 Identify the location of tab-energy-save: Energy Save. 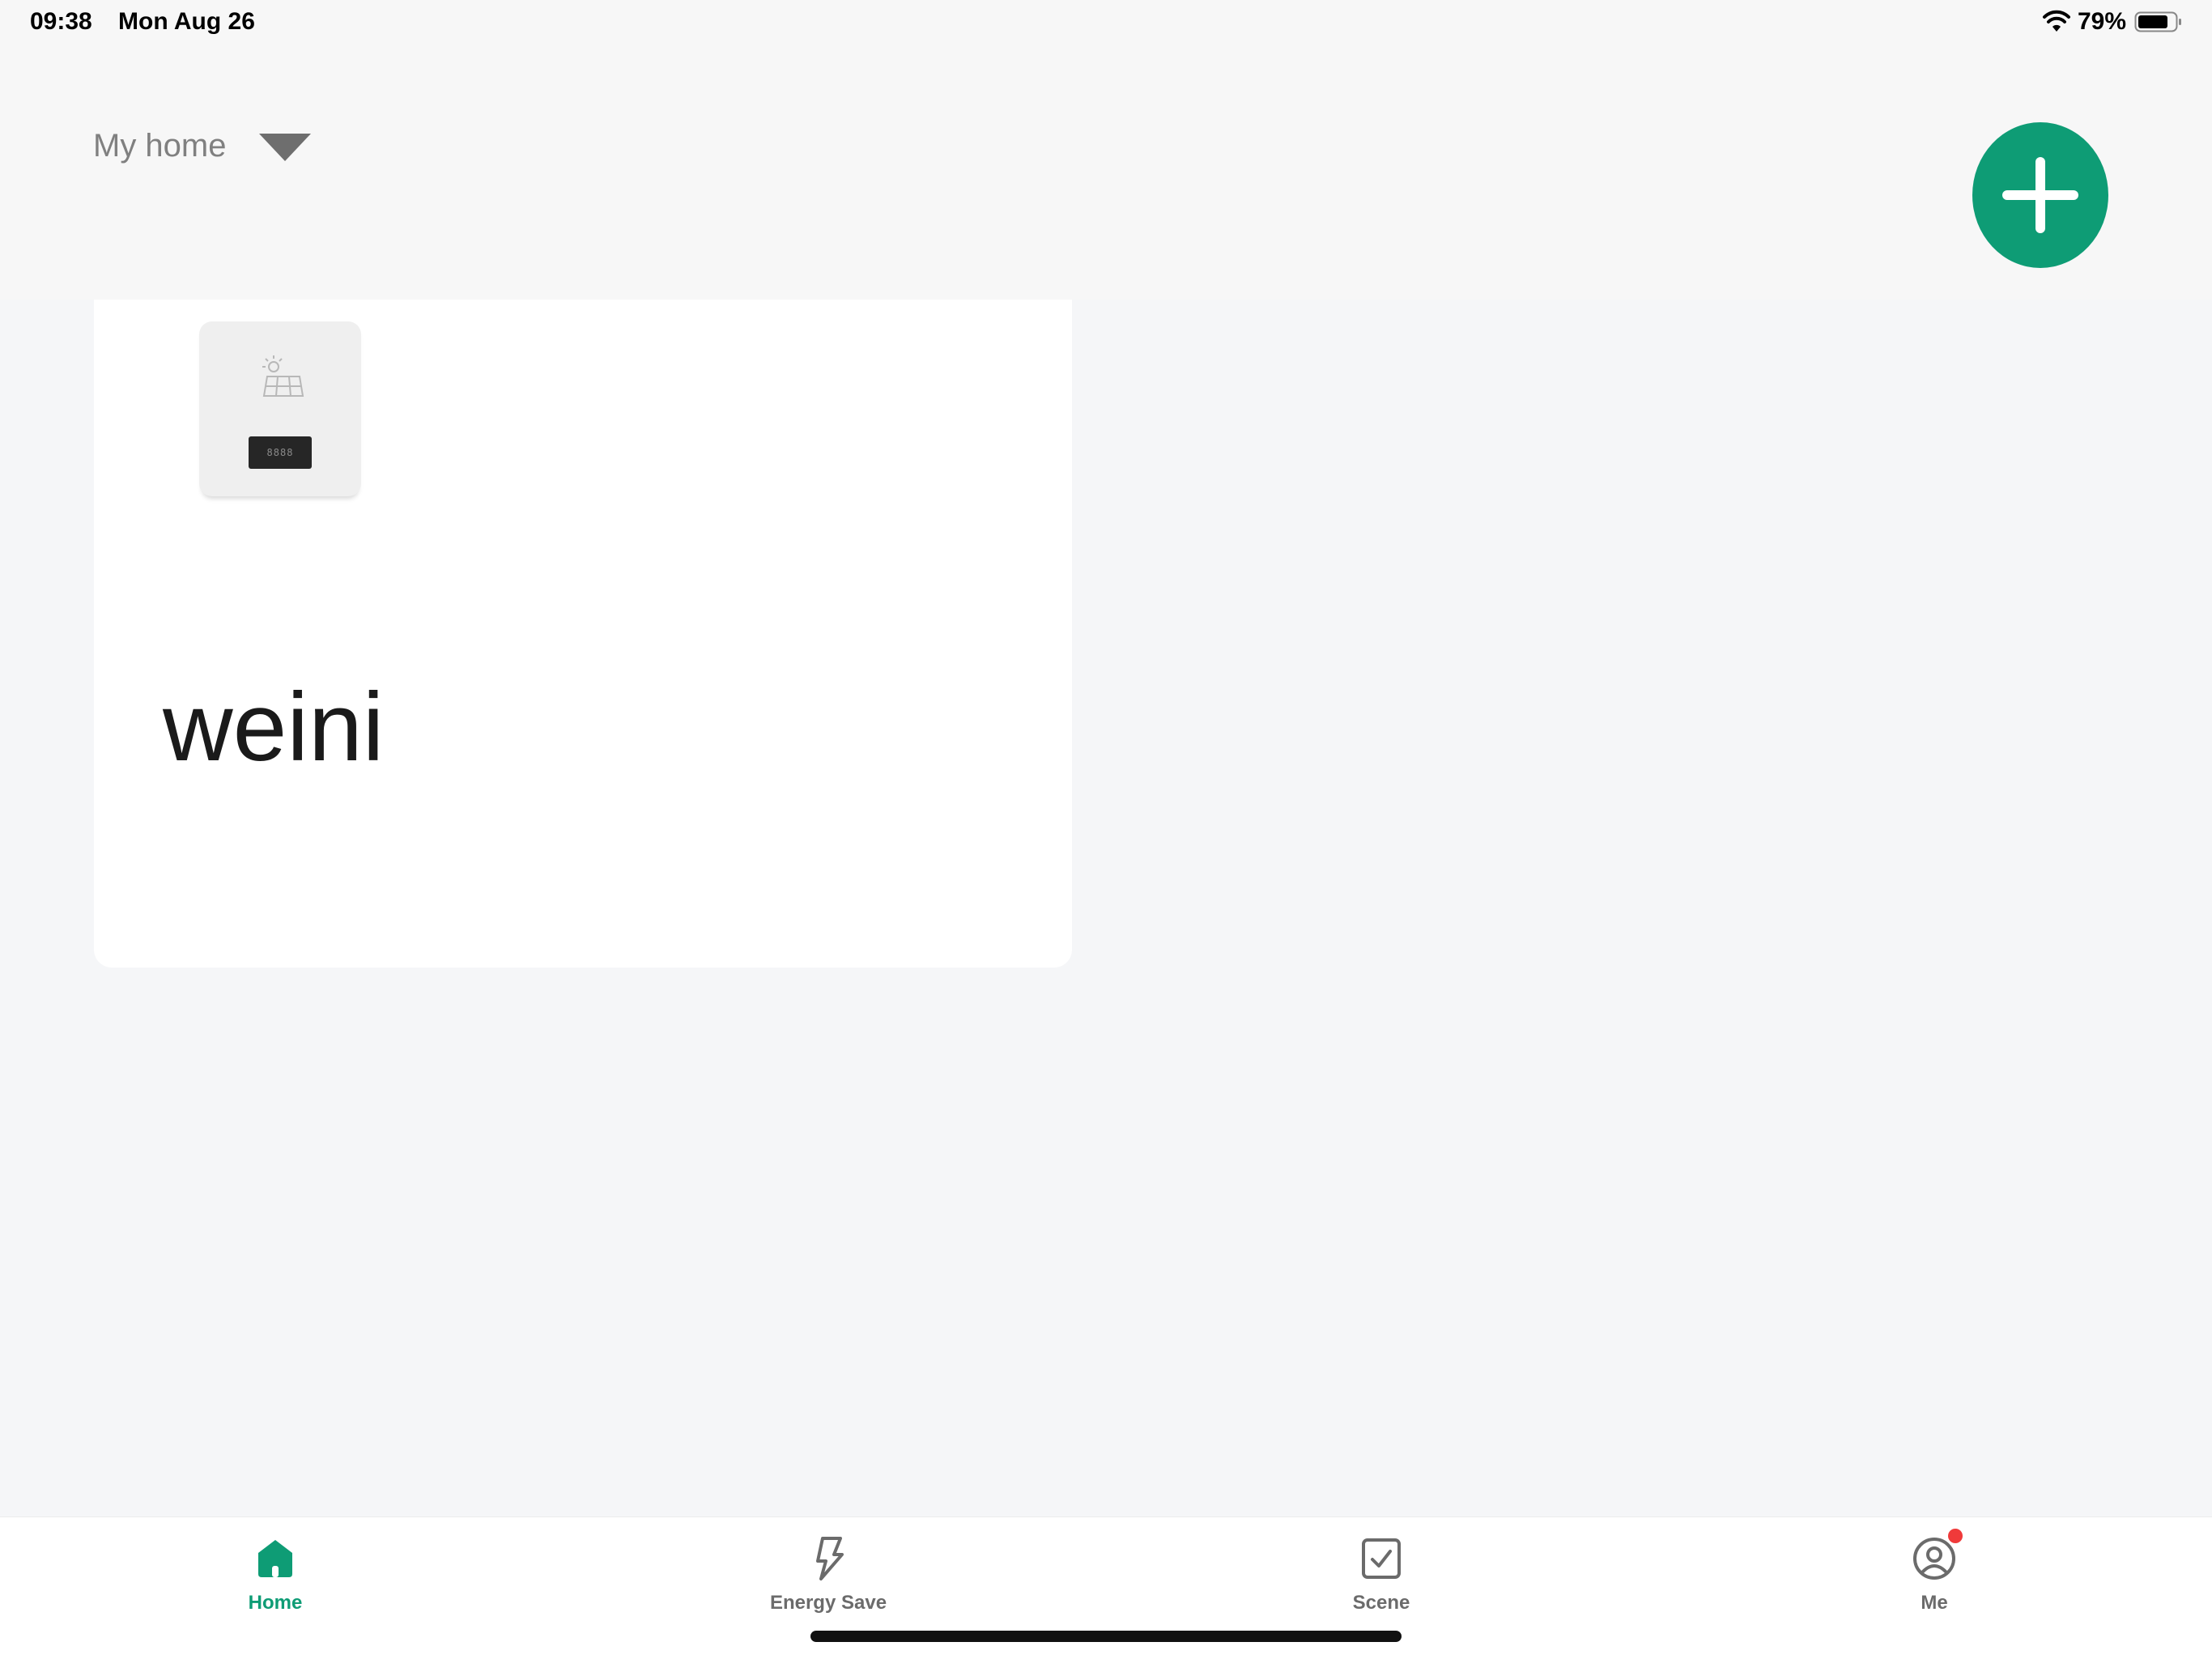
(829, 1574).